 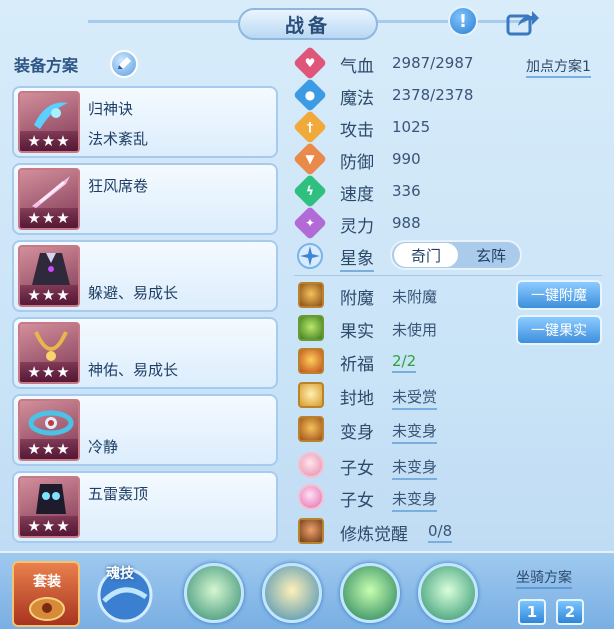 What do you see at coordinates (357, 258) in the screenshot?
I see `star-sign-link: 星象` at bounding box center [357, 258].